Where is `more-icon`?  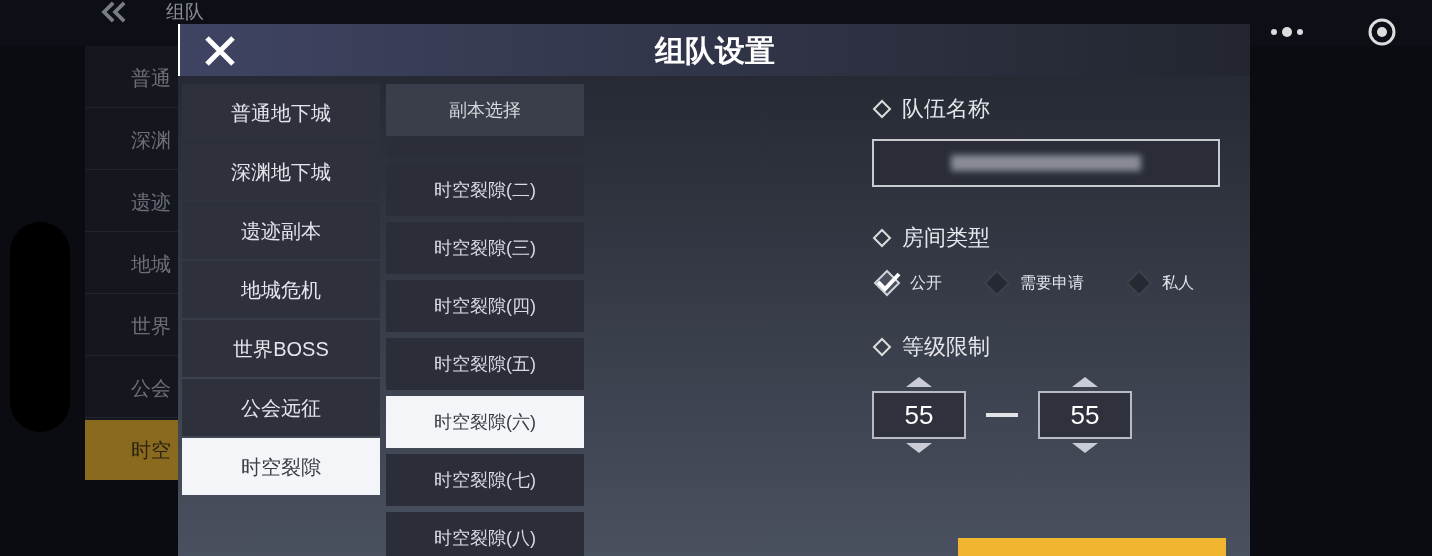 more-icon is located at coordinates (1286, 32).